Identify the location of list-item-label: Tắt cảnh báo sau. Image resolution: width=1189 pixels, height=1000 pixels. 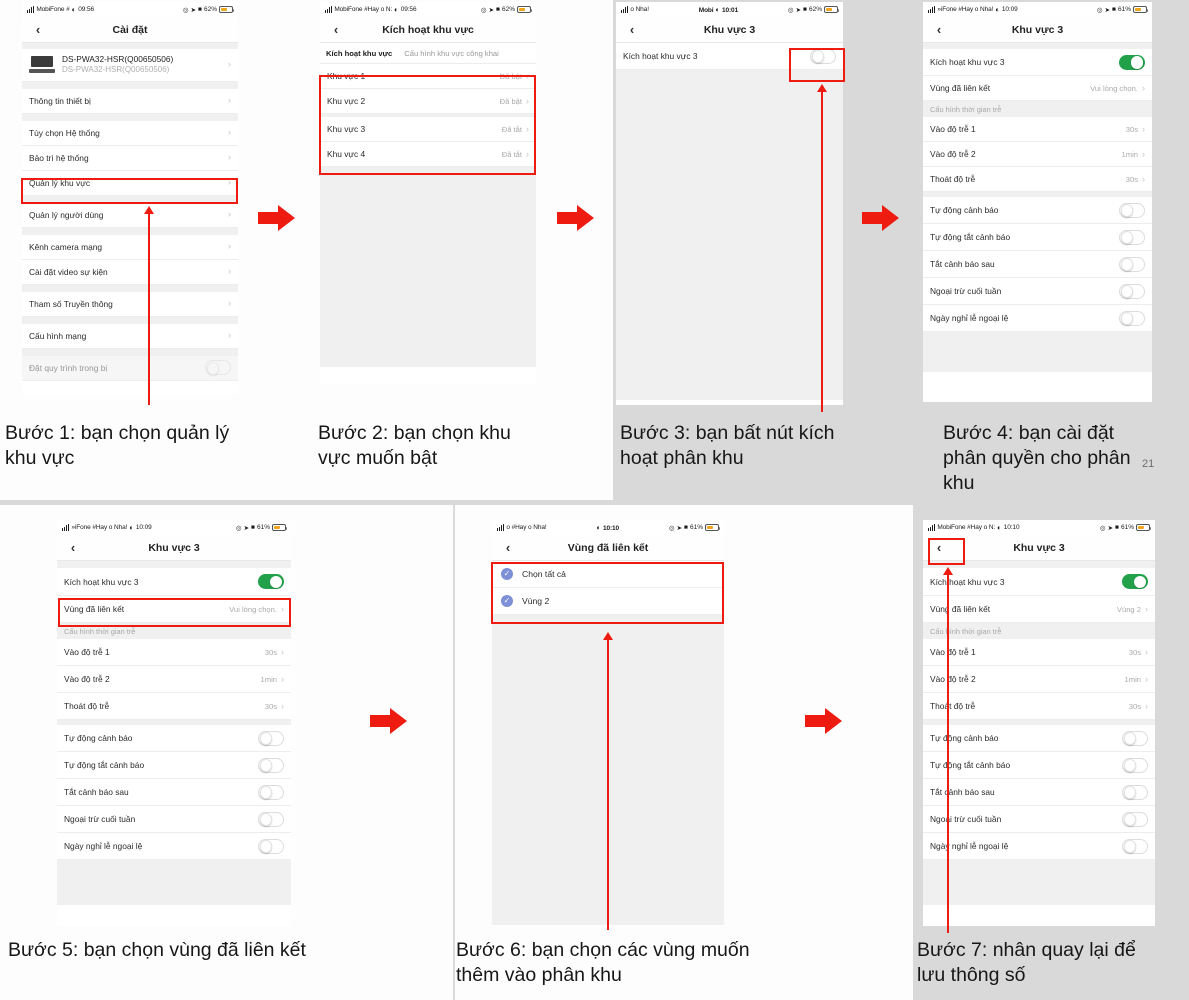
(962, 264).